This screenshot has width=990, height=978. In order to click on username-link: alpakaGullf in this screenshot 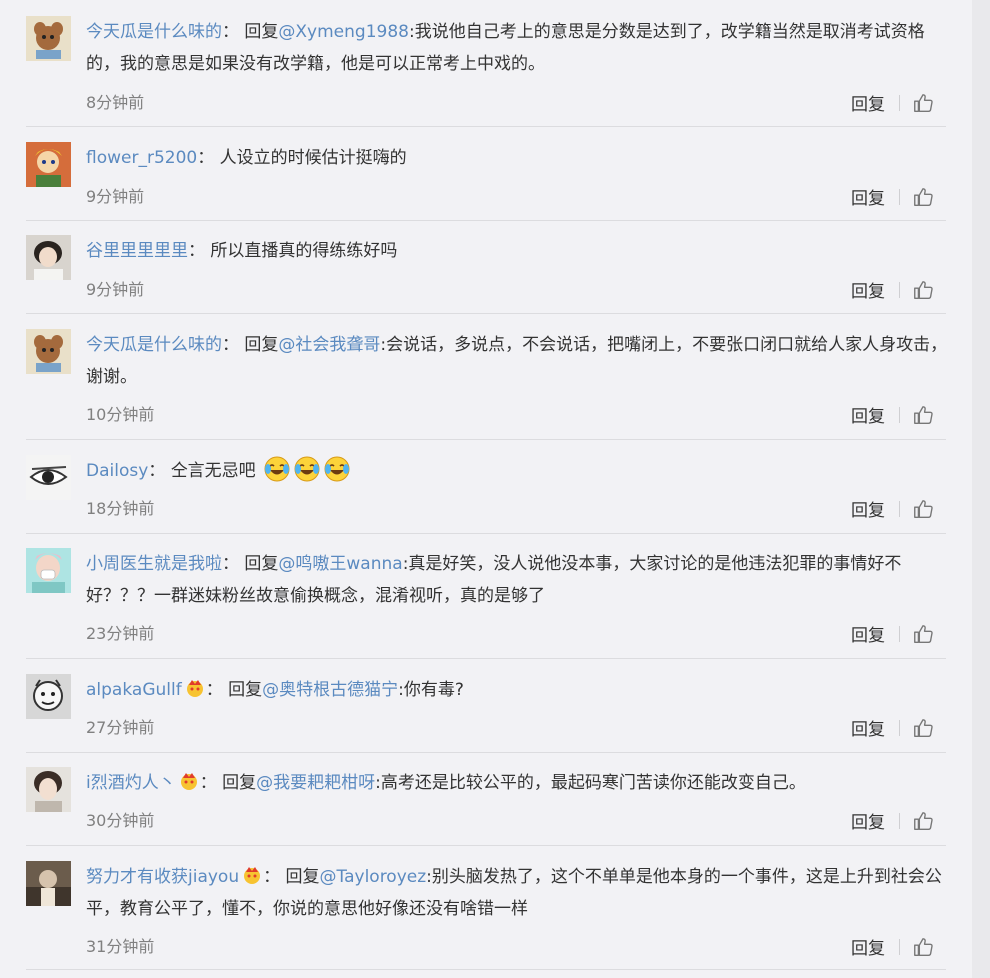, I will do `click(134, 690)`.